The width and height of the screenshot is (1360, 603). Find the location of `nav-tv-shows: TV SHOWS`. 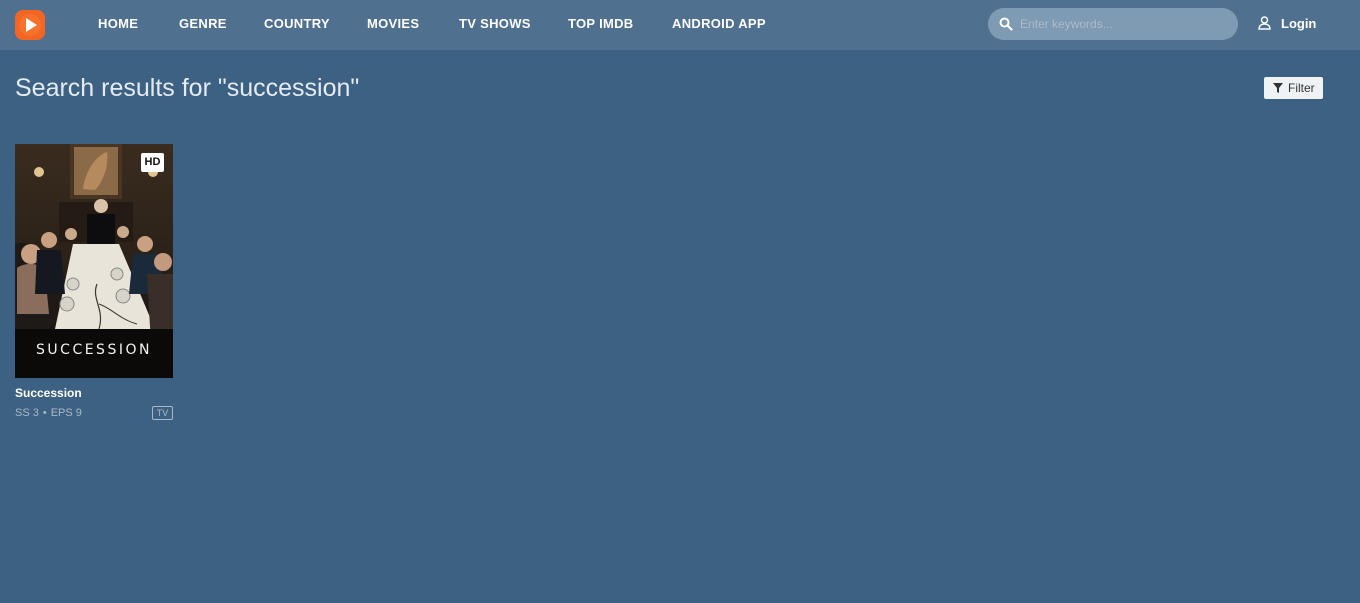

nav-tv-shows: TV SHOWS is located at coordinates (495, 23).